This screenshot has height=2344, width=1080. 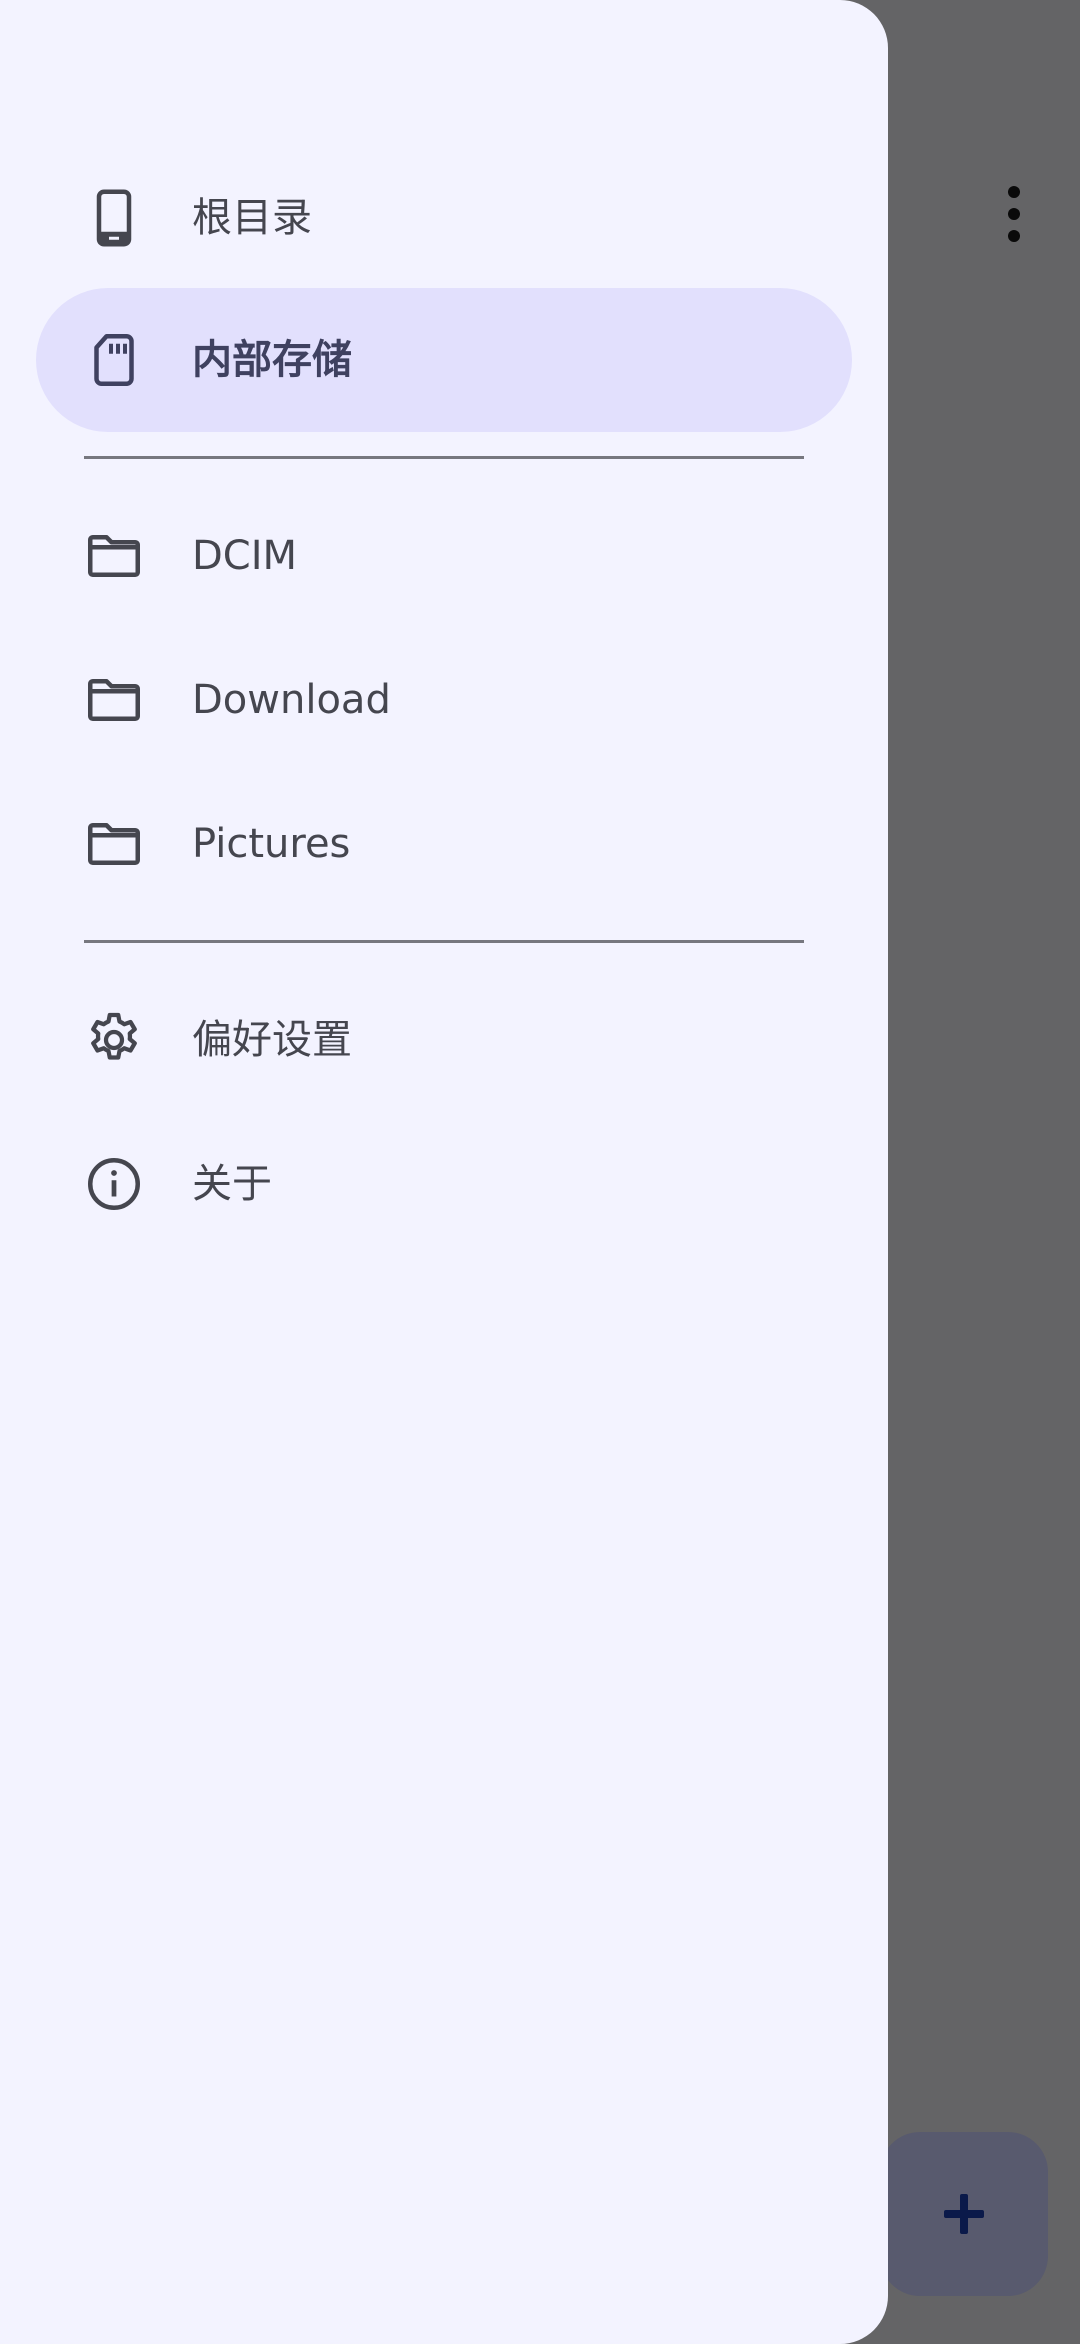 What do you see at coordinates (114, 1040) in the screenshot?
I see `gear-icon` at bounding box center [114, 1040].